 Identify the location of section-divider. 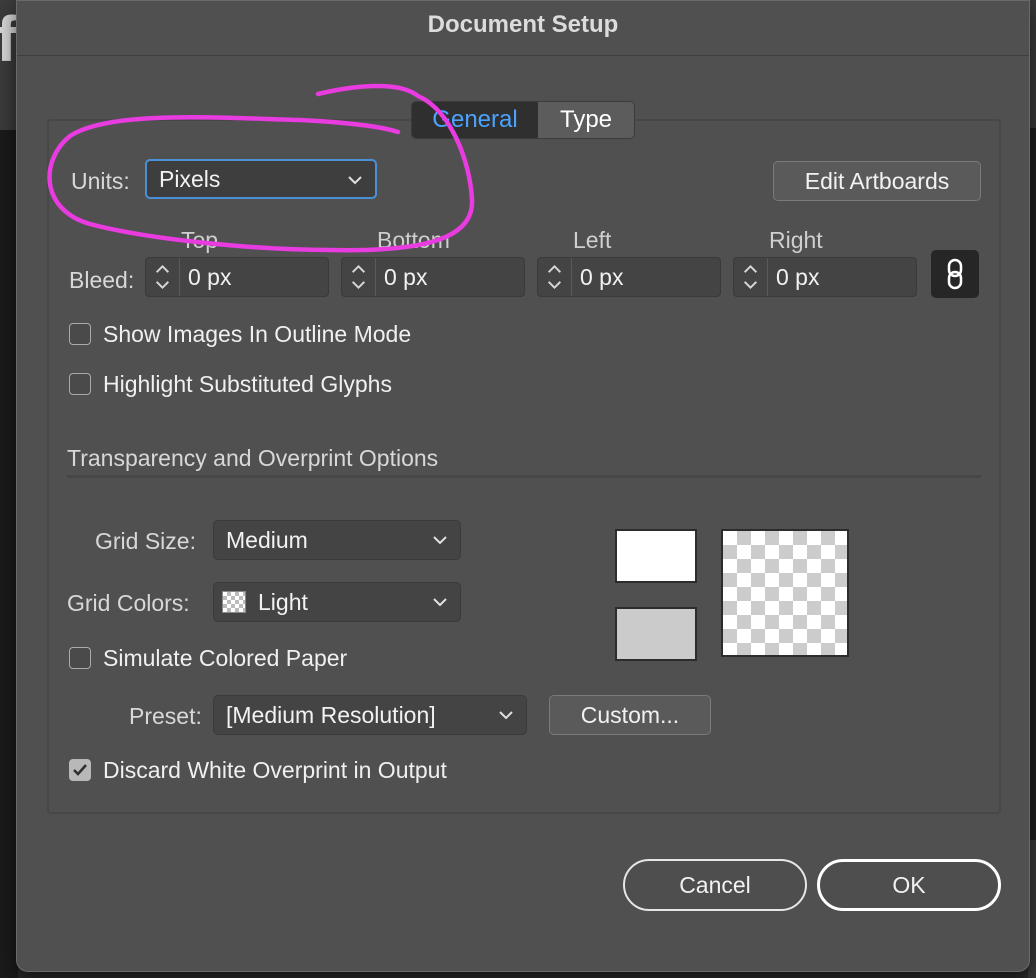
(524, 476).